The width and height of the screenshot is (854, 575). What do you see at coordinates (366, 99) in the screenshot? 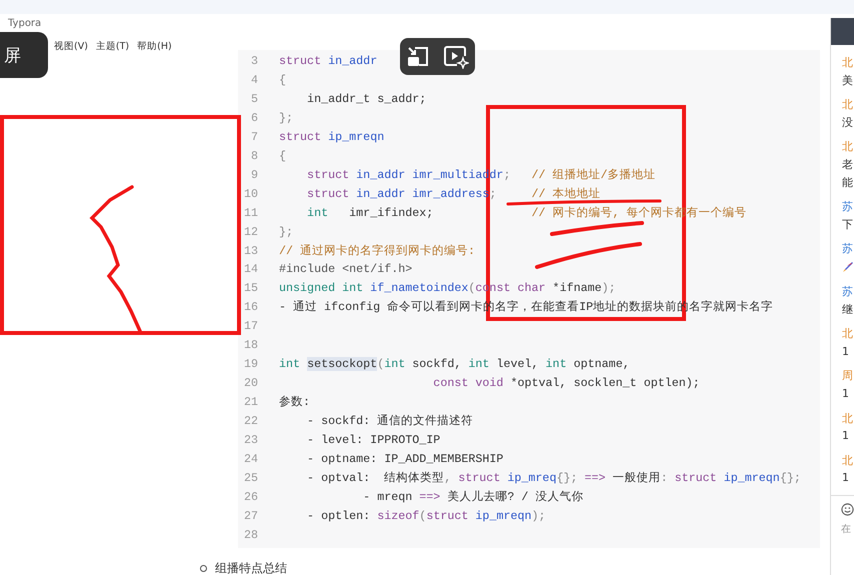
I see `code-line: in_addr_t s_addr;` at bounding box center [366, 99].